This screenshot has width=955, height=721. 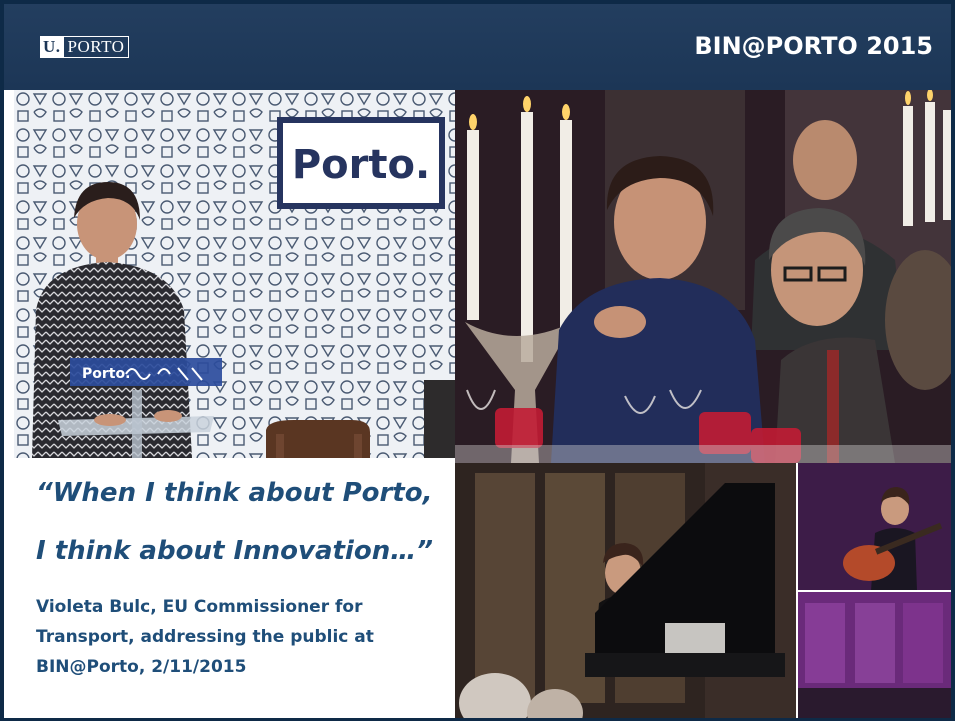 What do you see at coordinates (234, 493) in the screenshot?
I see `quote-line-1: “When I think about Porto,` at bounding box center [234, 493].